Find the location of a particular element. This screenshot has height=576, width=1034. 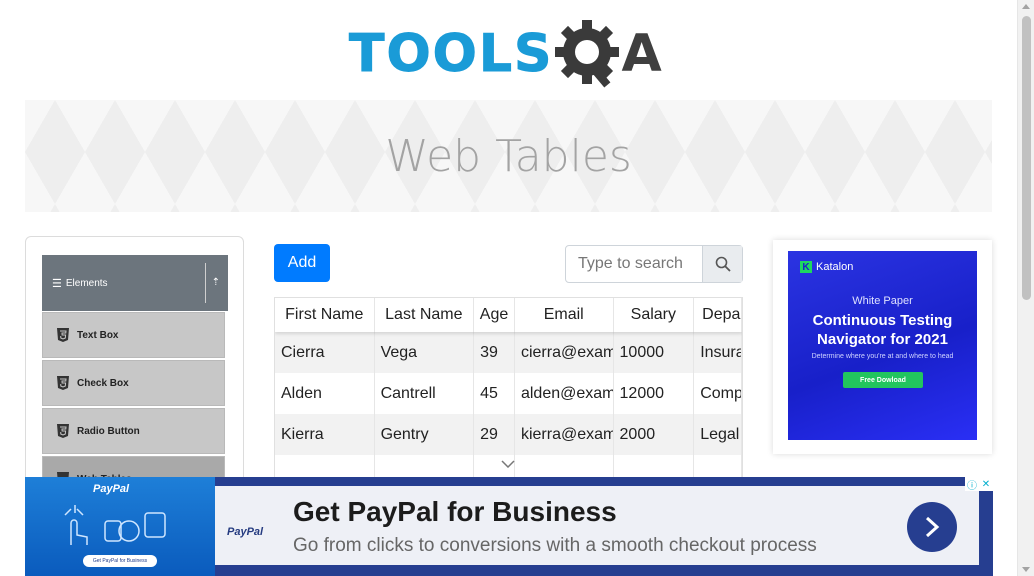

search-icon is located at coordinates (723, 264).